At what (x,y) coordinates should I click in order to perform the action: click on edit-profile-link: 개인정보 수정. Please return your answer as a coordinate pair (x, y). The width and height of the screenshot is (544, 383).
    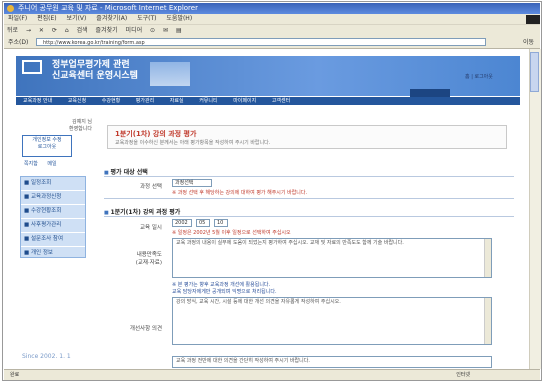
    Looking at the image, I should click on (47, 140).